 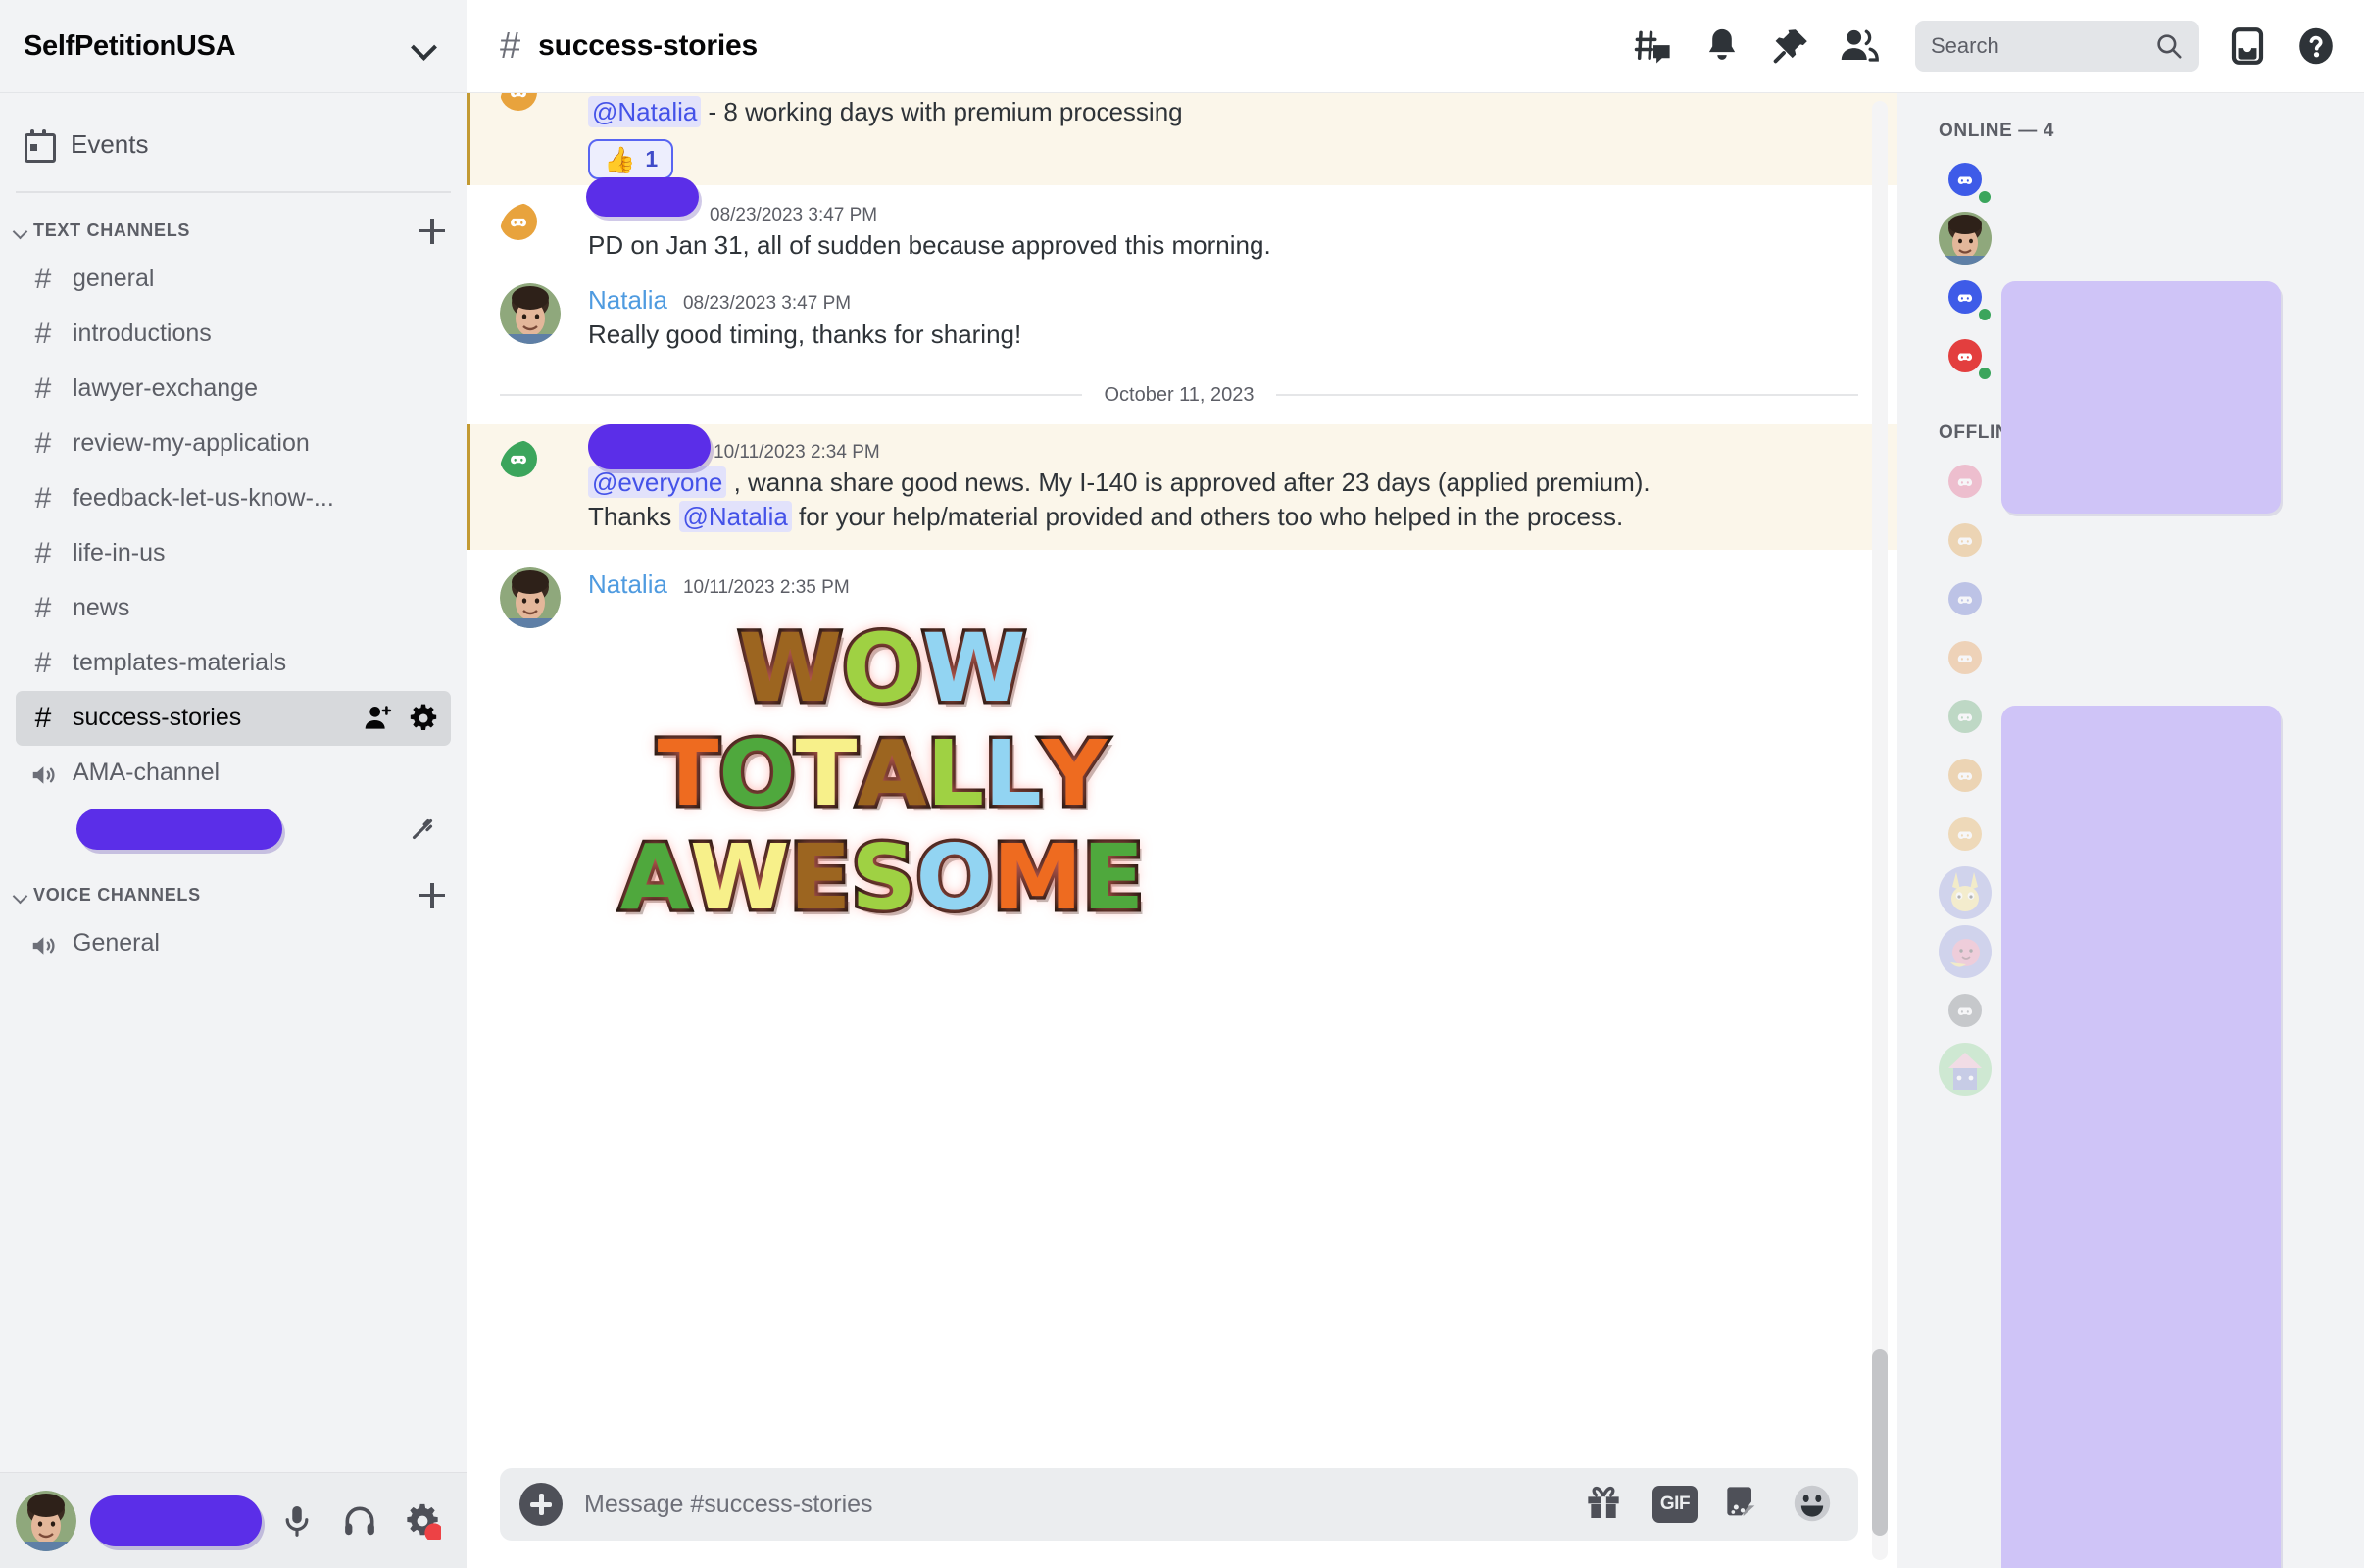 I want to click on sticker-line-2: TOTALLY, so click(x=882, y=774).